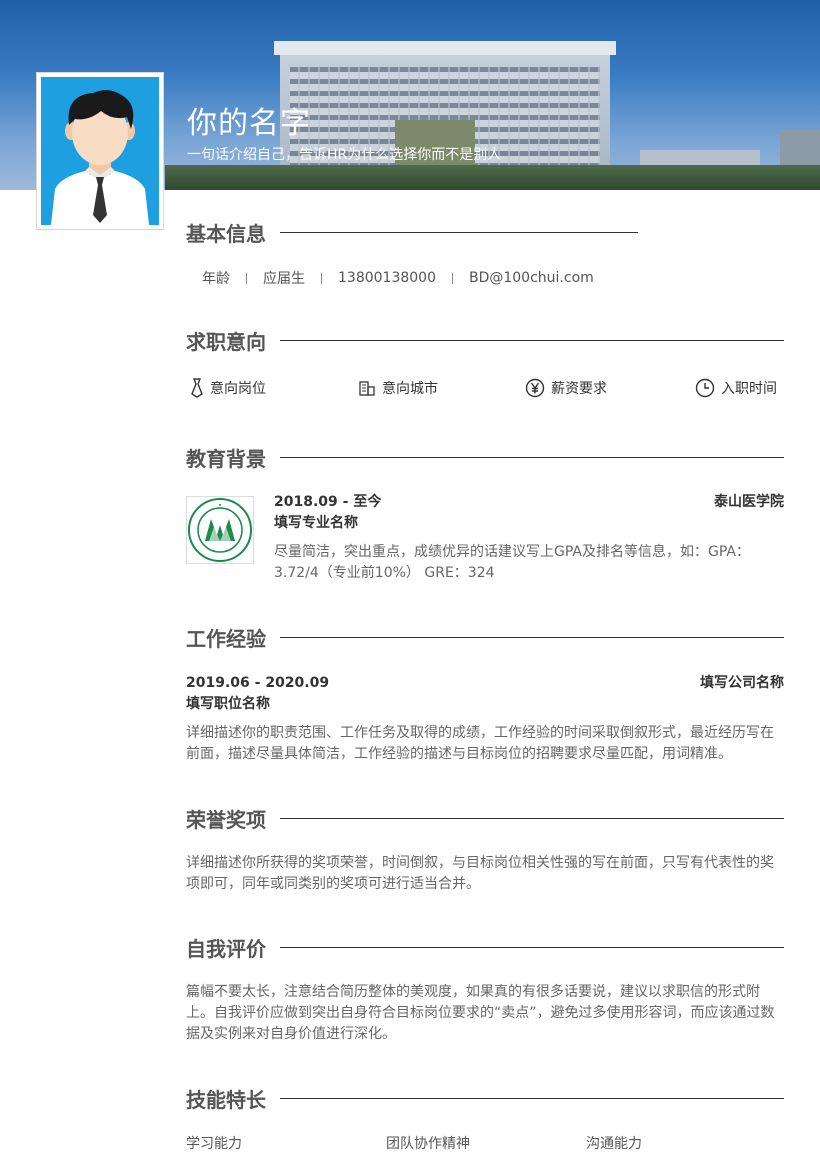 This screenshot has height=1160, width=820. I want to click on school-name: 泰山医学院, so click(749, 502).